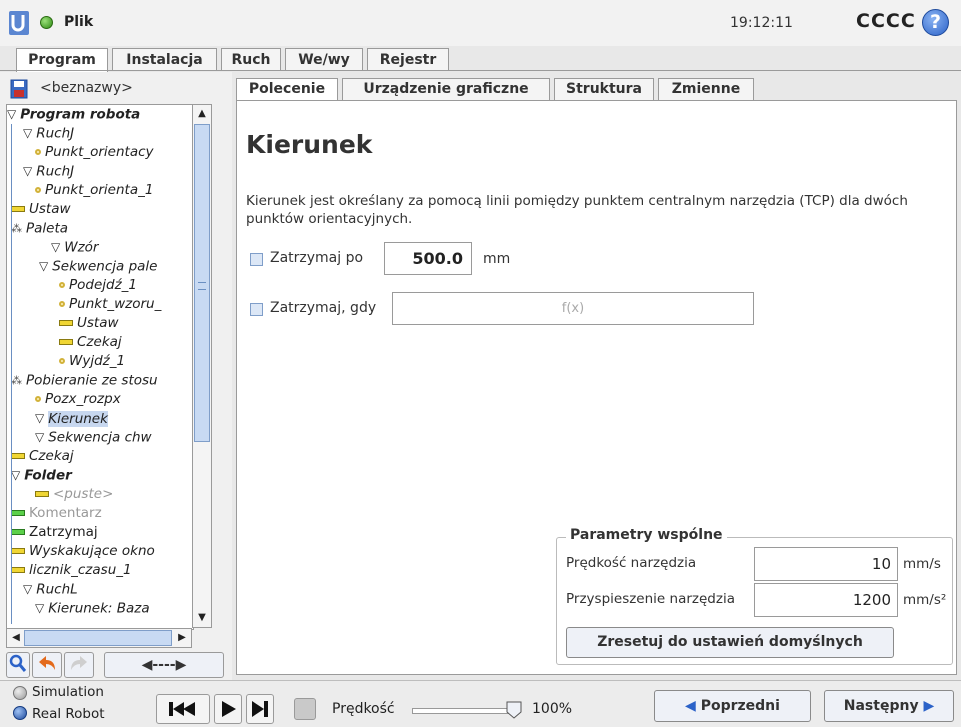 Image resolution: width=961 pixels, height=727 pixels. Describe the element at coordinates (92, 608) in the screenshot. I see `tree-node: ▽ Kierunek: Baza` at that location.